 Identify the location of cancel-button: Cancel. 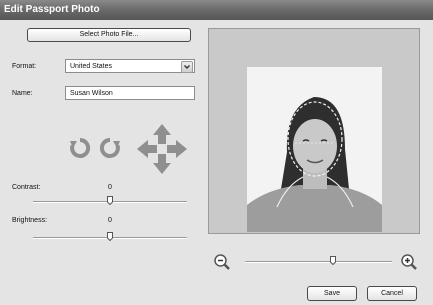
(392, 293).